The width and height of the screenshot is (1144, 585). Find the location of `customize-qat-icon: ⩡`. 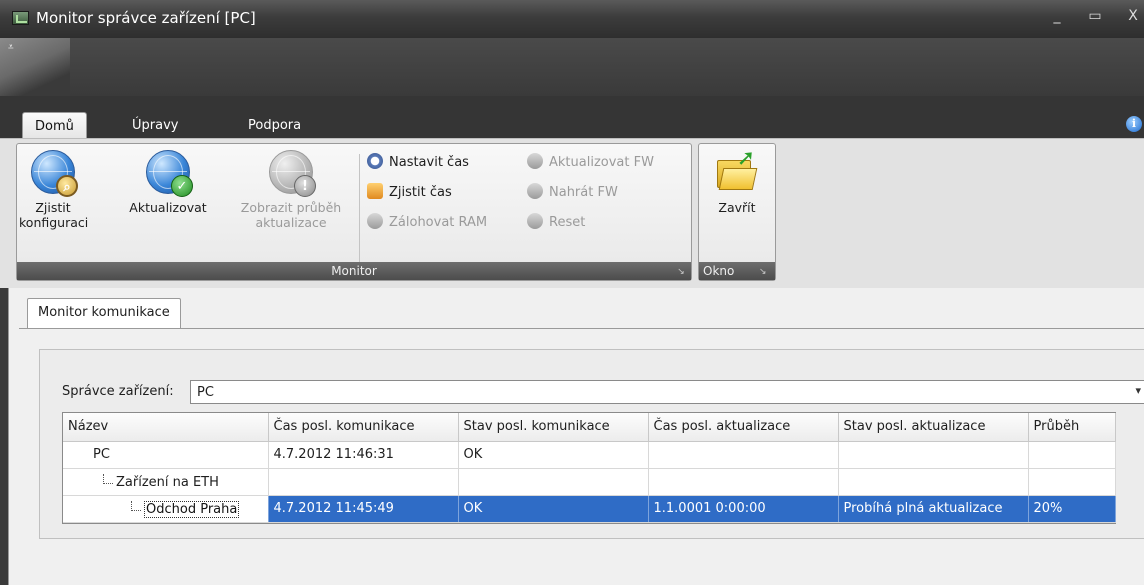

customize-qat-icon: ⩡ is located at coordinates (11, 47).